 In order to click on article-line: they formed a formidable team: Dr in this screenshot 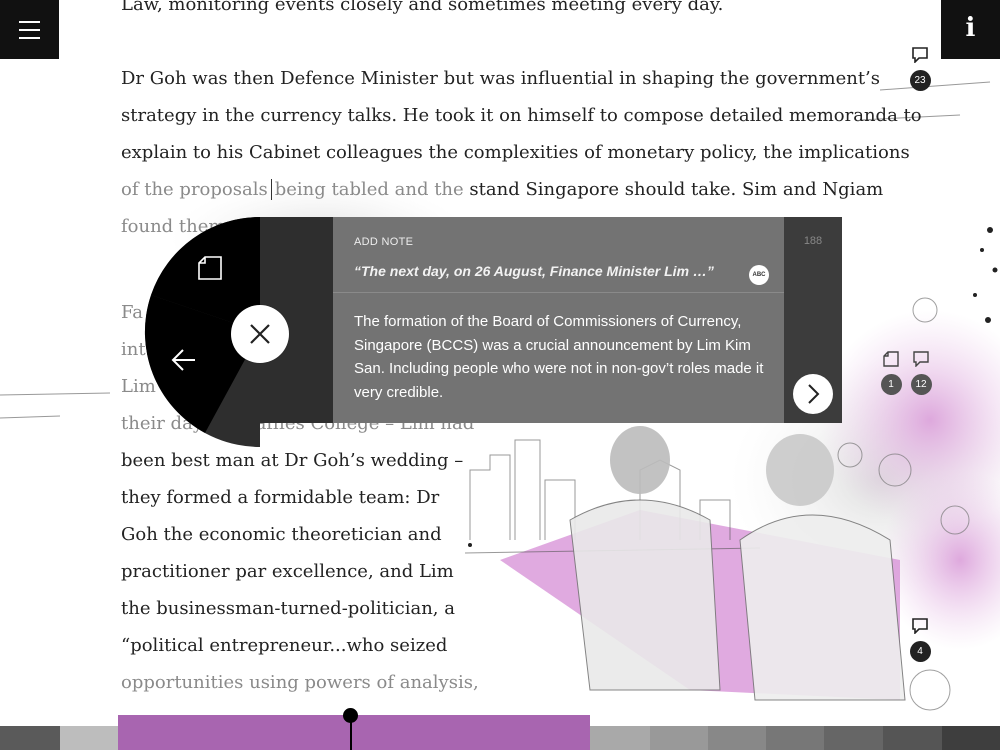, I will do `click(280, 497)`.